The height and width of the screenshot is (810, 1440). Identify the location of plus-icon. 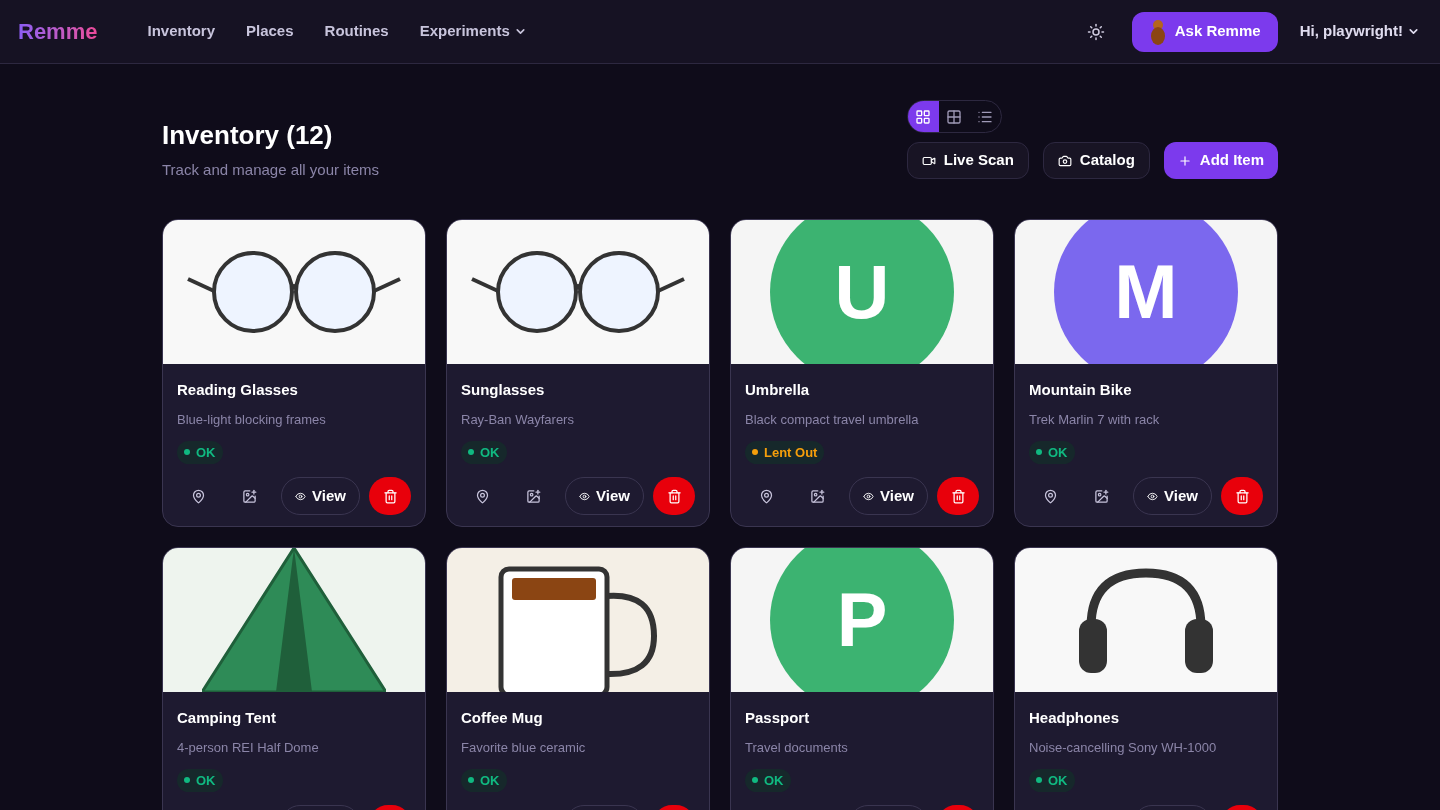
(1184, 160).